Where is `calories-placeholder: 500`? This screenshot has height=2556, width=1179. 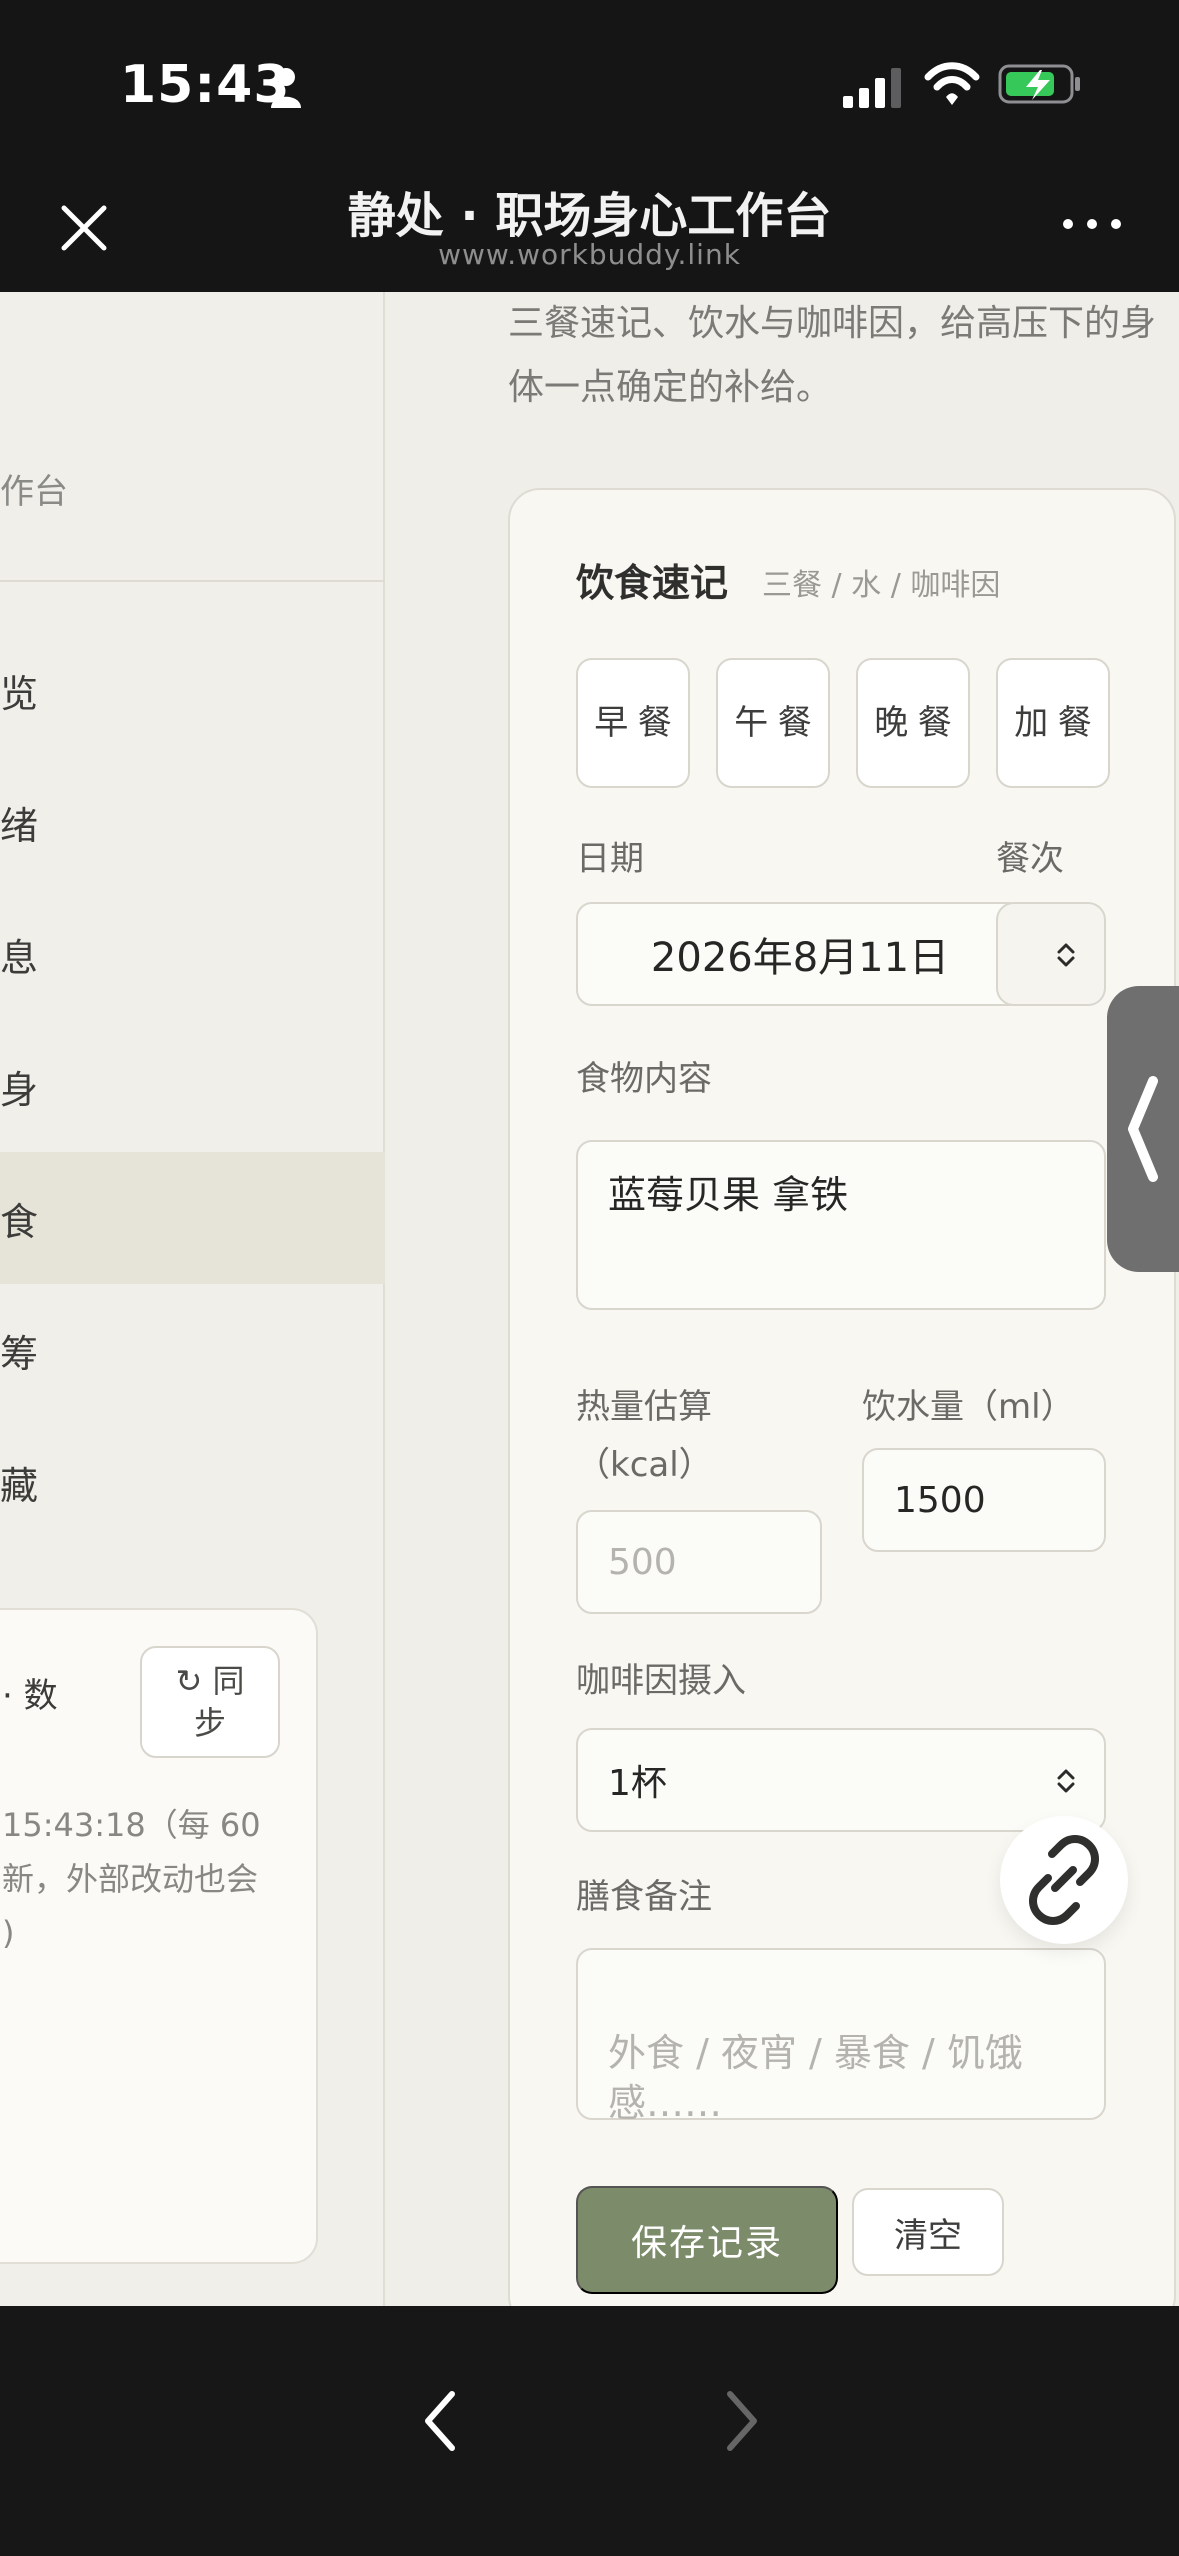 calories-placeholder: 500 is located at coordinates (642, 1562).